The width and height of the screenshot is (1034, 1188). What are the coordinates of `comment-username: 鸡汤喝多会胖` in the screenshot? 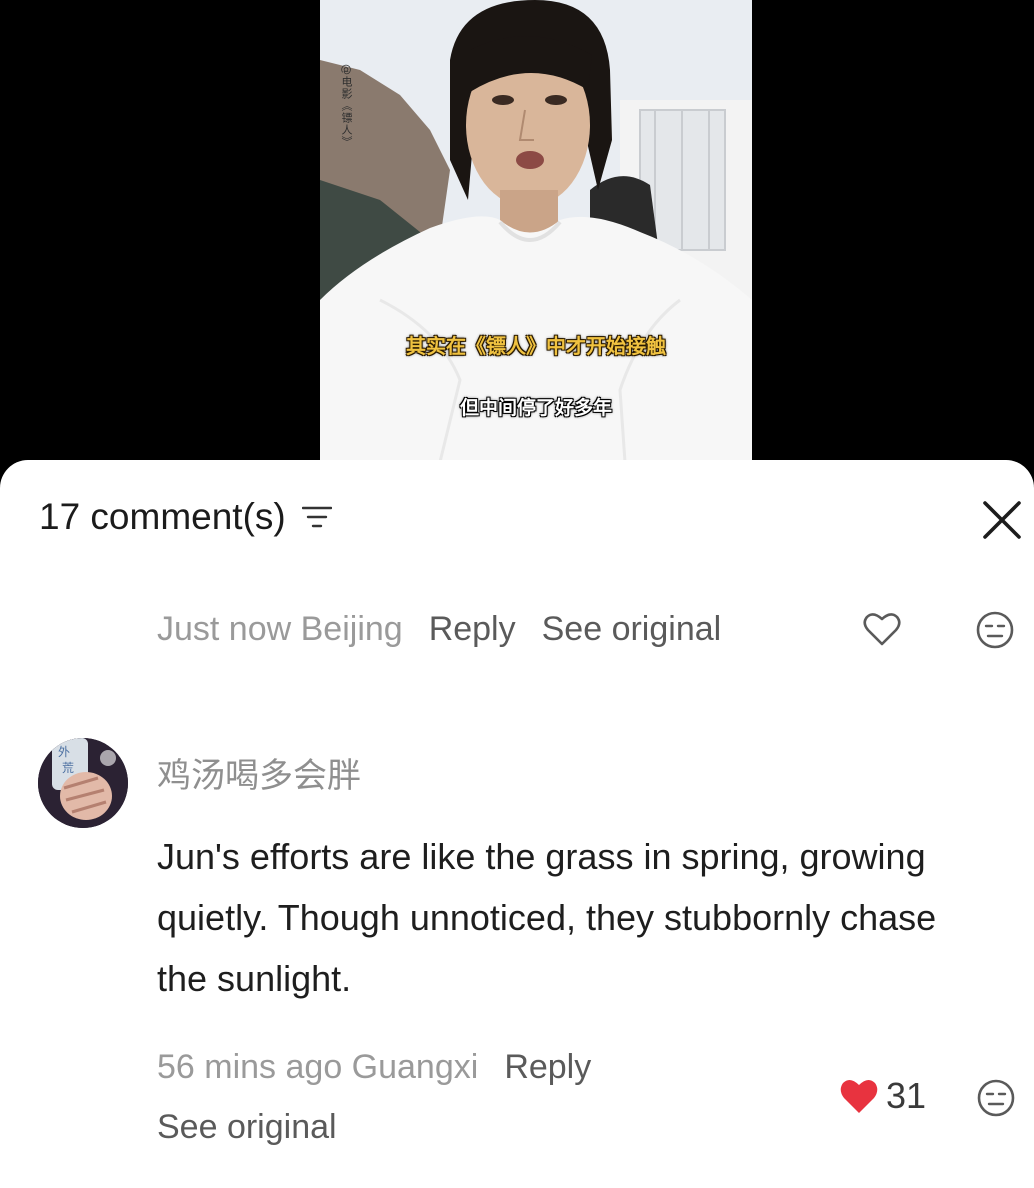 It's located at (259, 772).